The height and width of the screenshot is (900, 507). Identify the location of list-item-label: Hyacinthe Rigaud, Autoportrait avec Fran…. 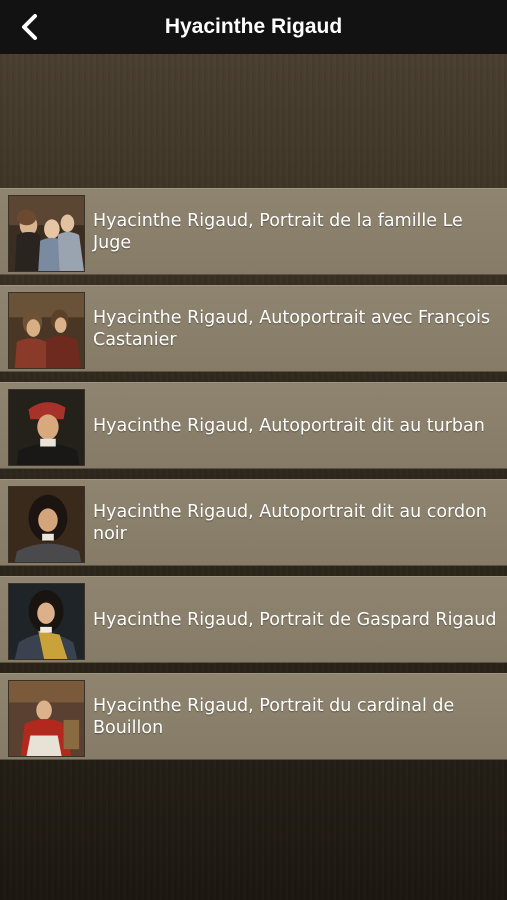
(292, 328).